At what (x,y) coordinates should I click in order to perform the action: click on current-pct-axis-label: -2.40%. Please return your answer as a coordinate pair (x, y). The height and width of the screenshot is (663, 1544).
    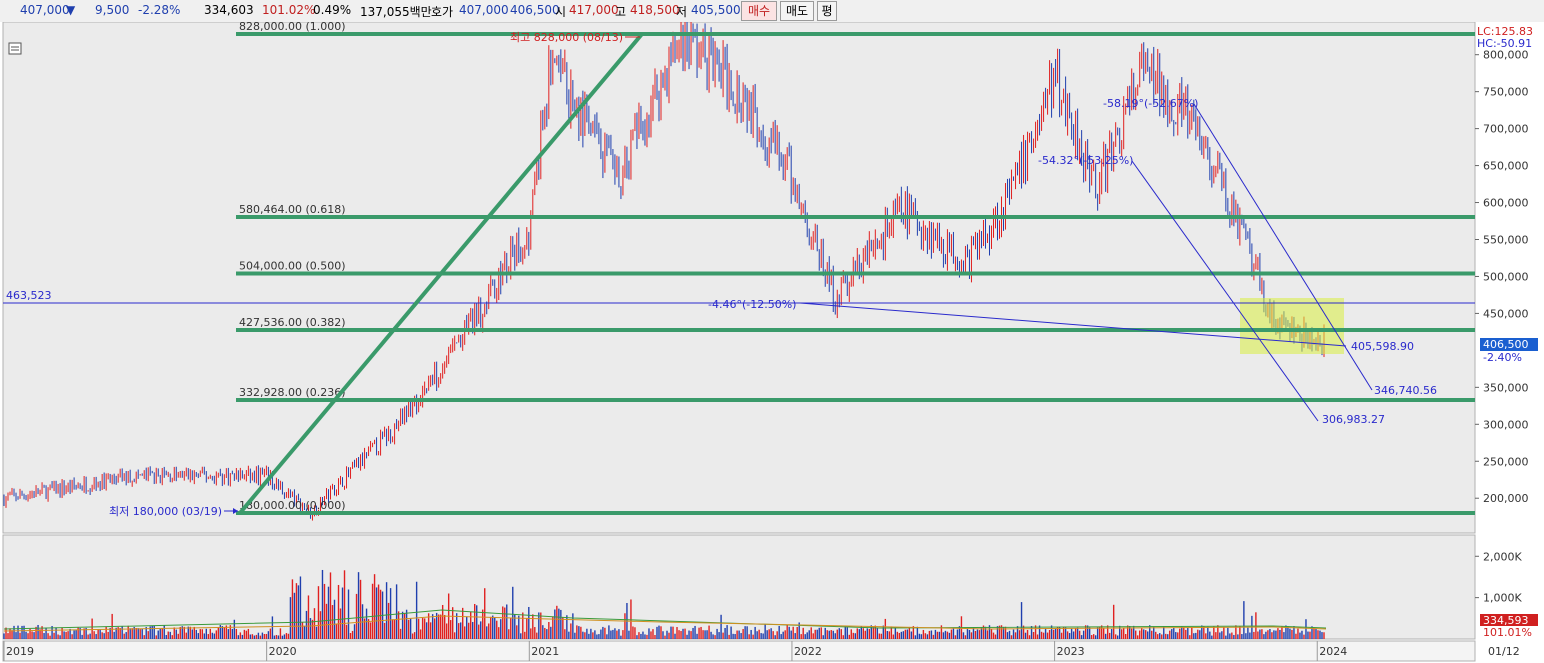
    Looking at the image, I should click on (1502, 357).